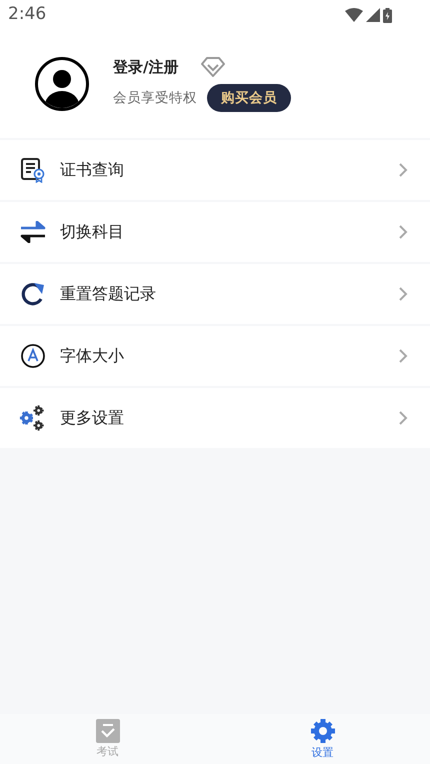  Describe the element at coordinates (323, 731) in the screenshot. I see `settings-icon` at that location.